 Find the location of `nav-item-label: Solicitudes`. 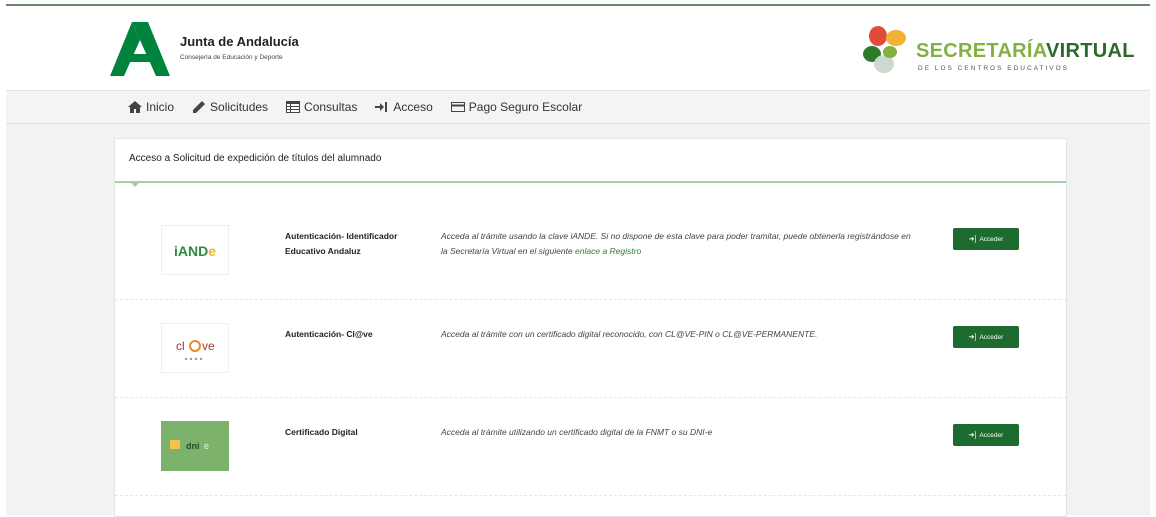

nav-item-label: Solicitudes is located at coordinates (239, 107).